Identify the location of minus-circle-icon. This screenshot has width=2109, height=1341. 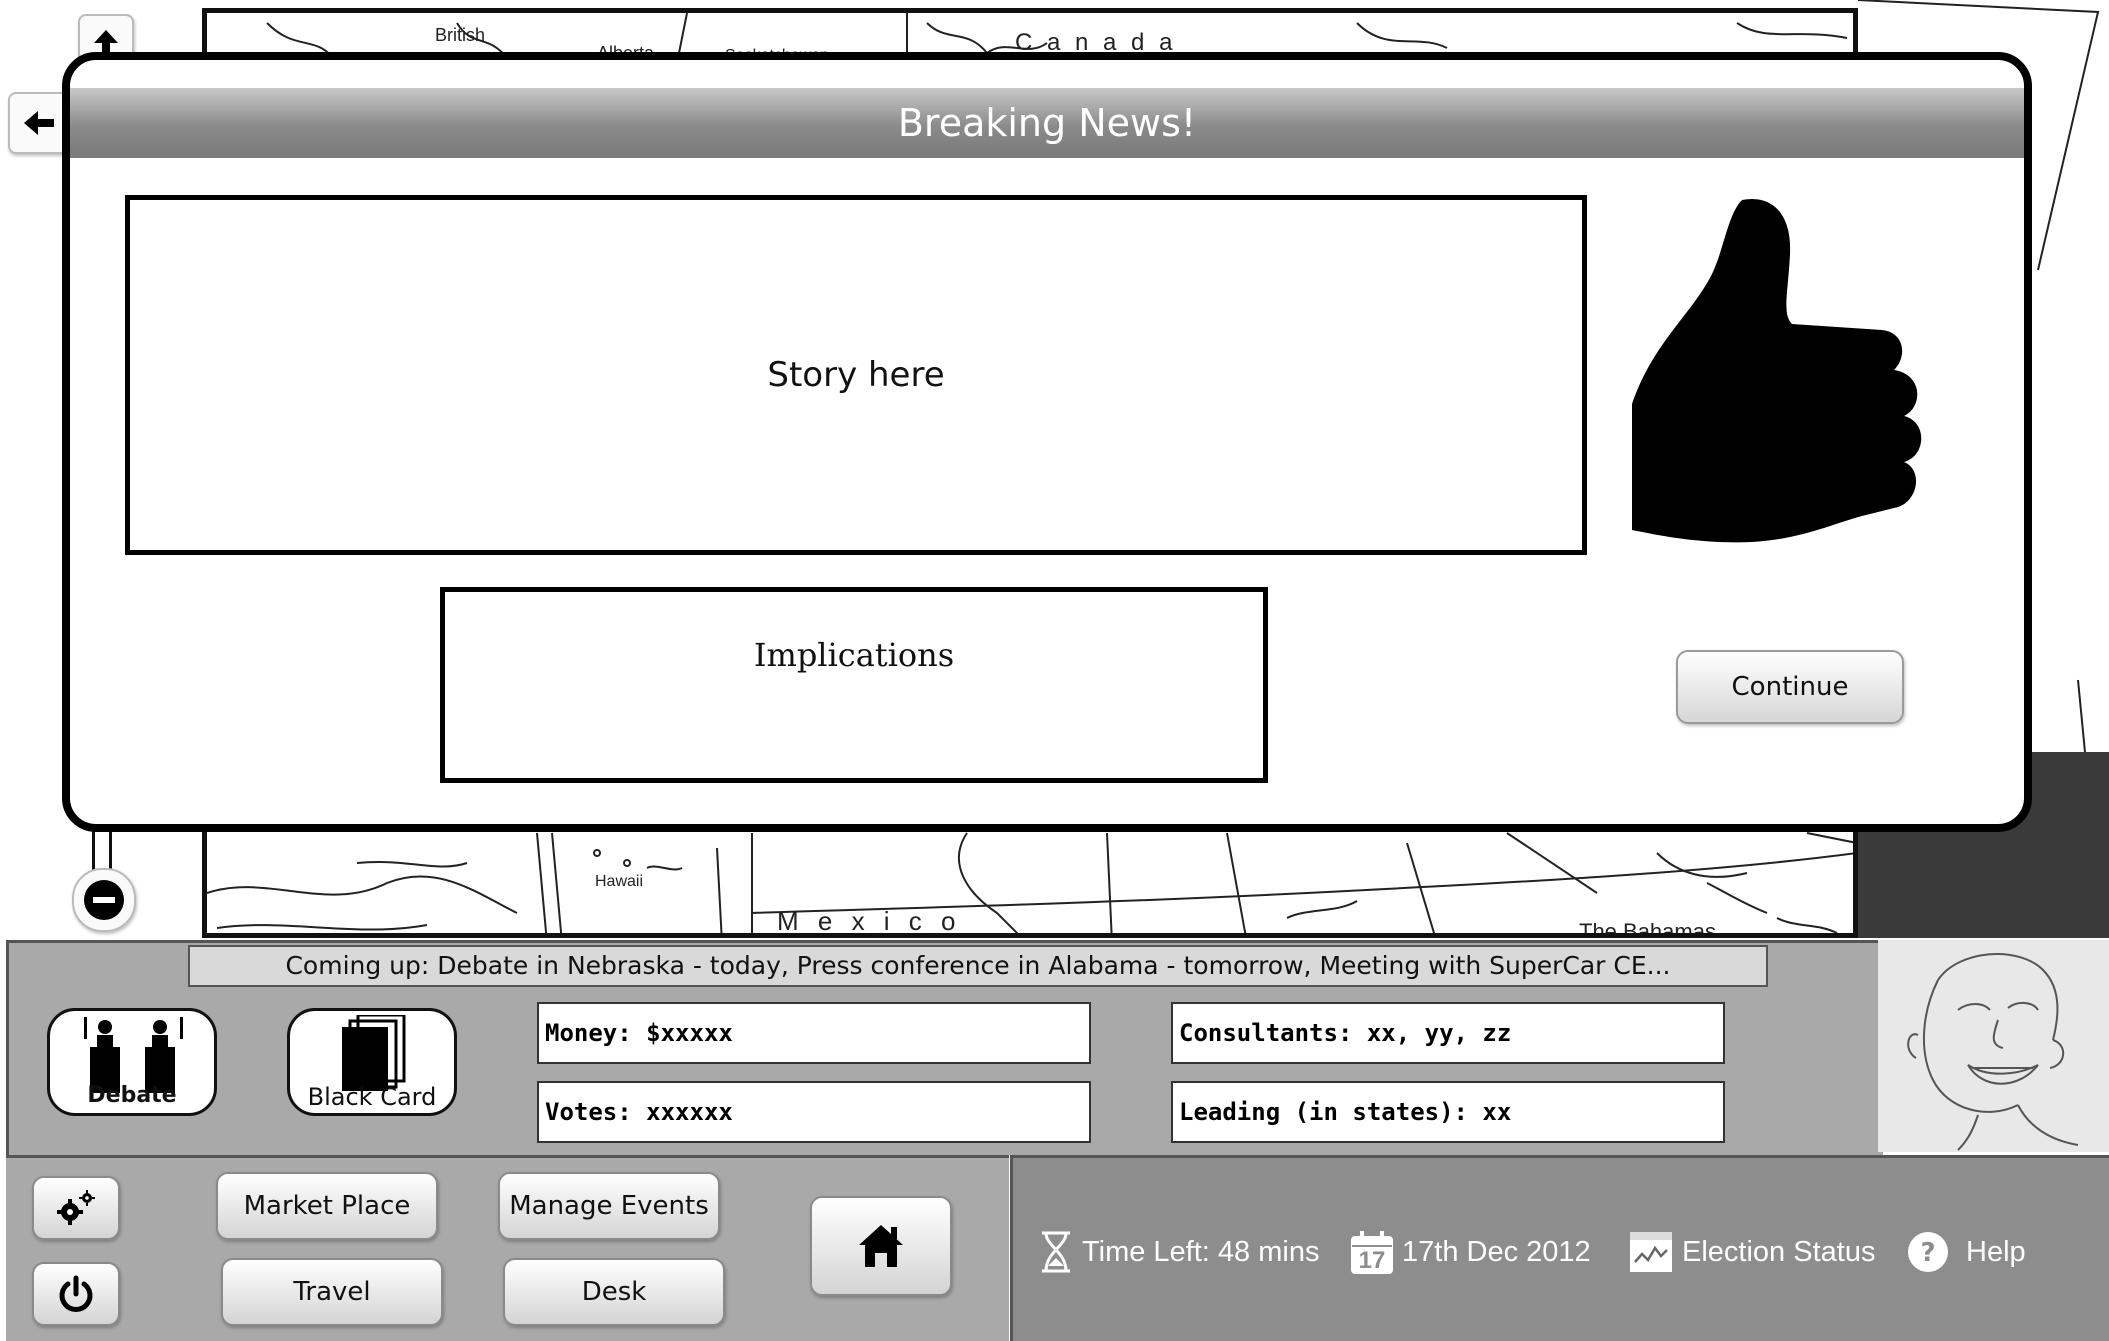
(104, 900).